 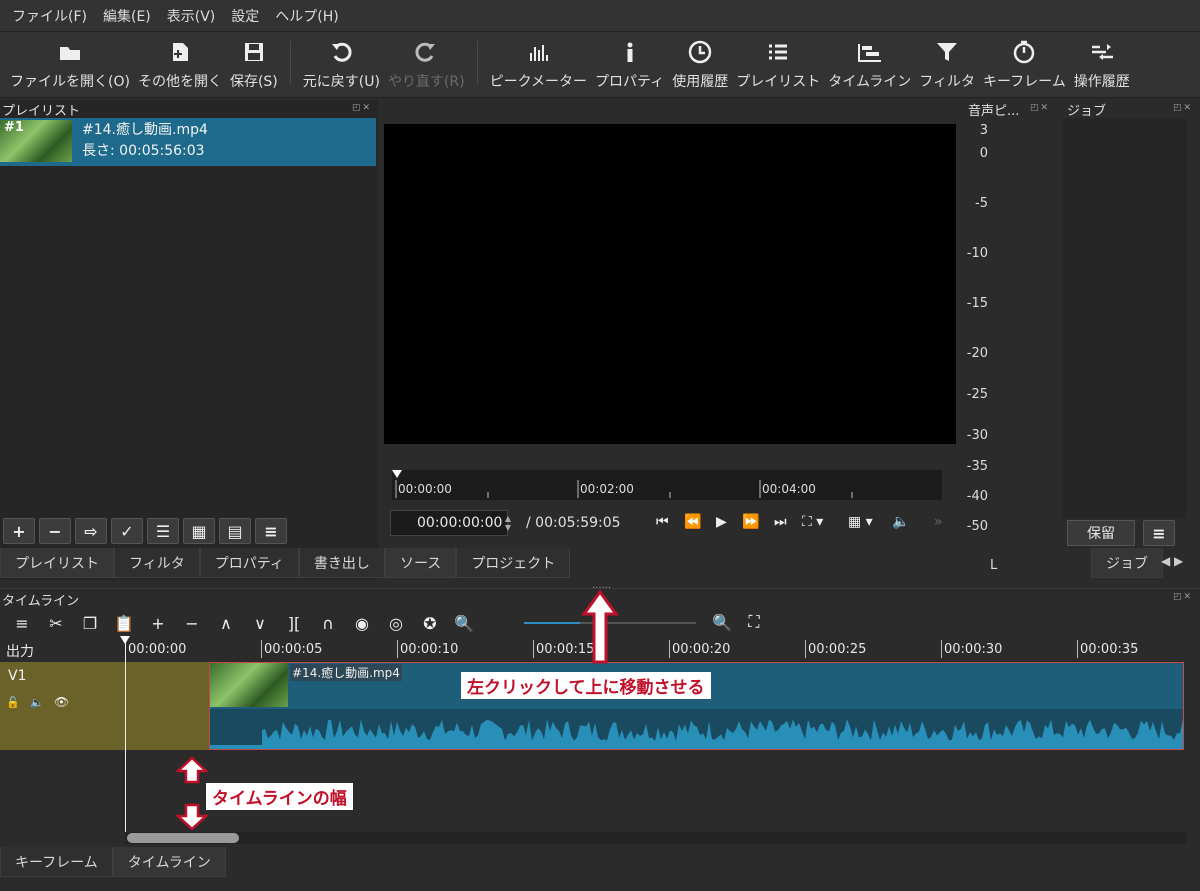 What do you see at coordinates (61, 702) in the screenshot?
I see `eye-icon: 👁` at bounding box center [61, 702].